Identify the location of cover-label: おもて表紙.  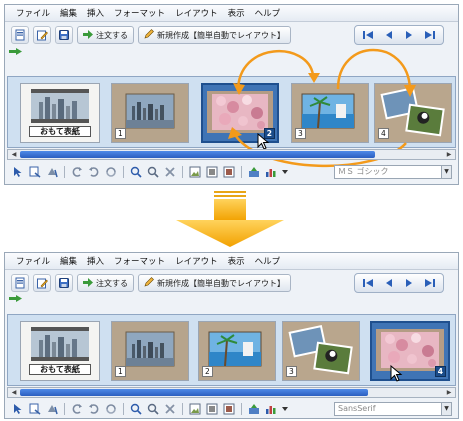
(60, 131).